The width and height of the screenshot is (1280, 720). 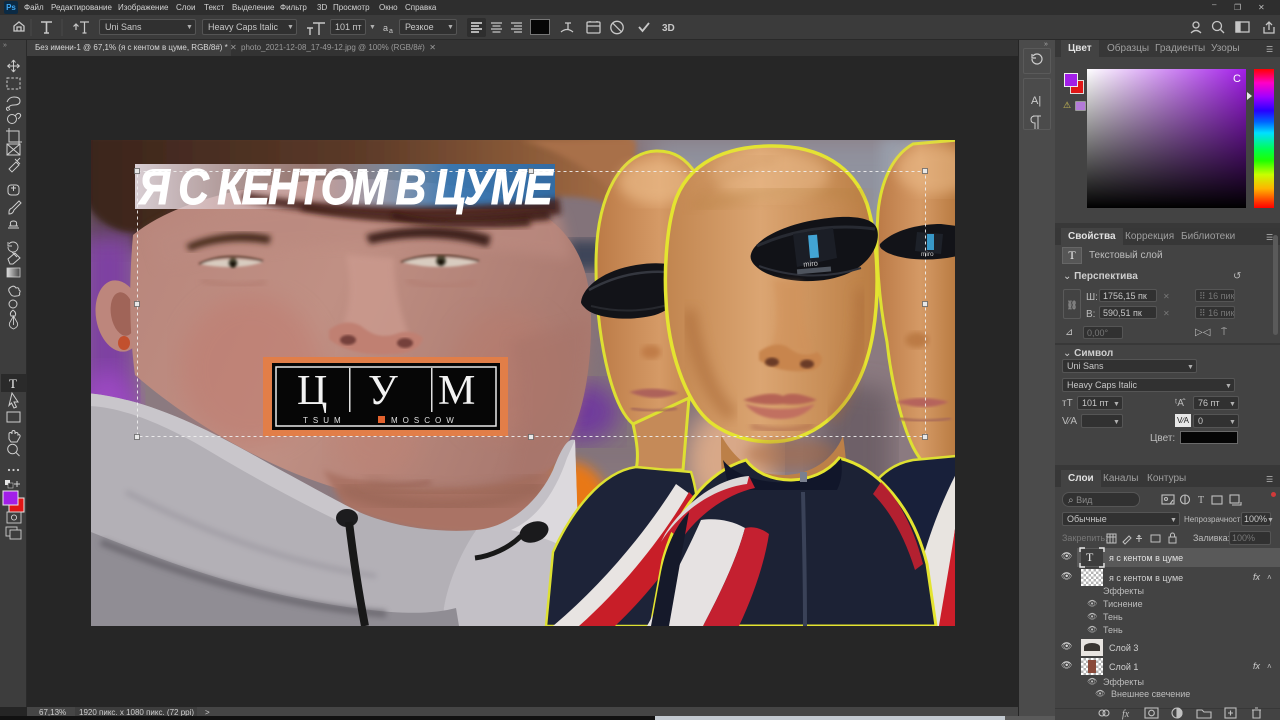 What do you see at coordinates (324, 420) in the screenshot?
I see `svg-text: TSUM` at bounding box center [324, 420].